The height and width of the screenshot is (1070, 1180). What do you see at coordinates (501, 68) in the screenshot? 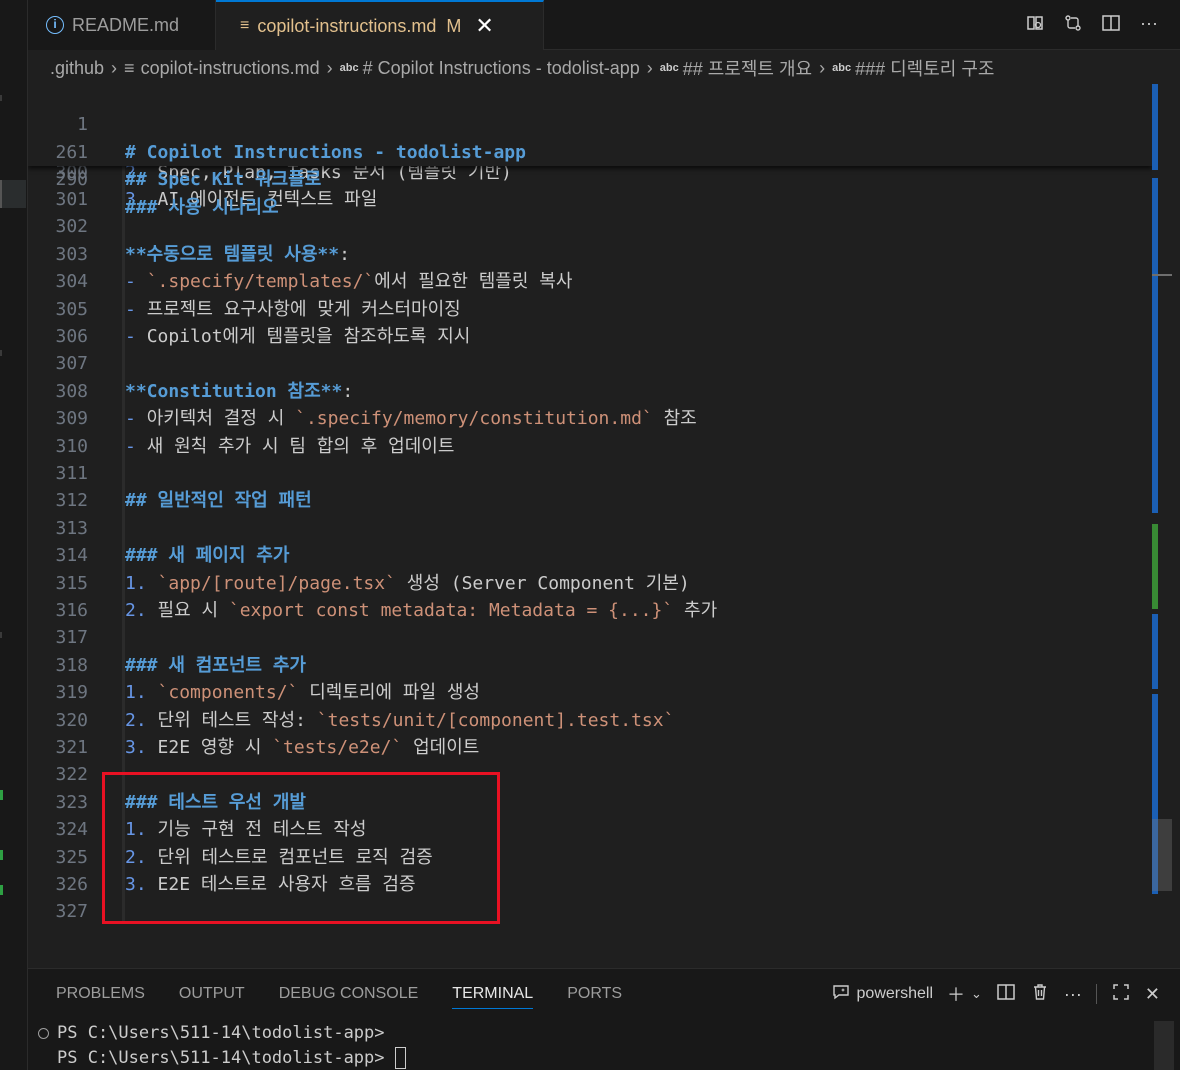
I see `breadcrumb-item: # Copilot Instructions - todolist-app` at bounding box center [501, 68].